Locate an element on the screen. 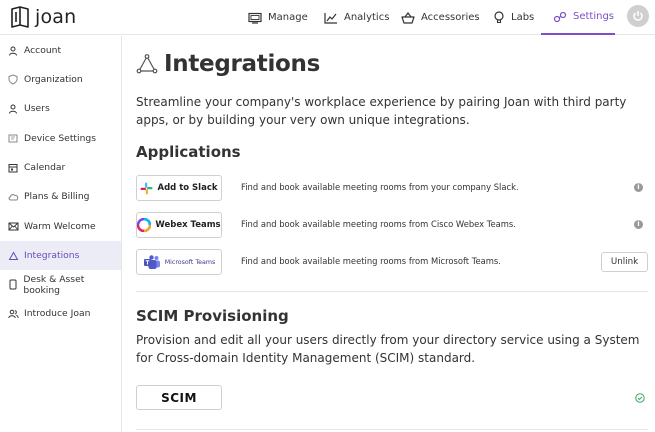 Image resolution: width=655 pixels, height=432 pixels. nav-labs-label: Labs is located at coordinates (523, 17).